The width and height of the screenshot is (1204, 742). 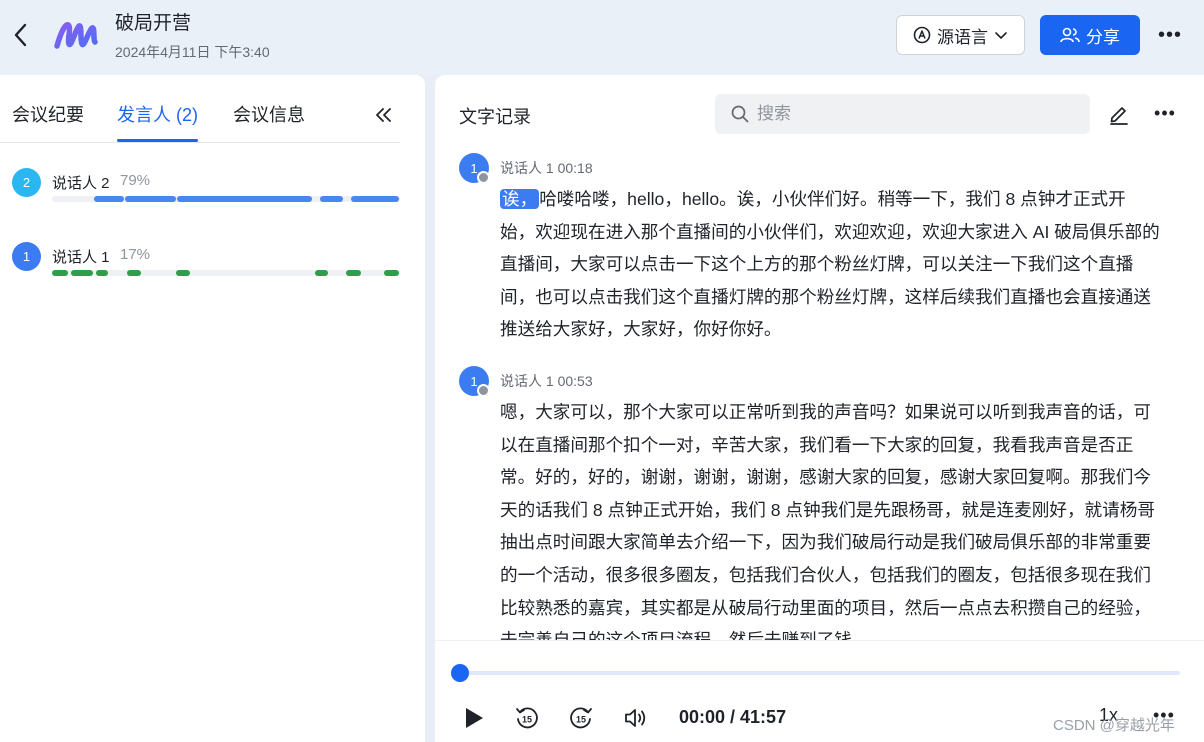 I want to click on search-input, so click(x=917, y=114).